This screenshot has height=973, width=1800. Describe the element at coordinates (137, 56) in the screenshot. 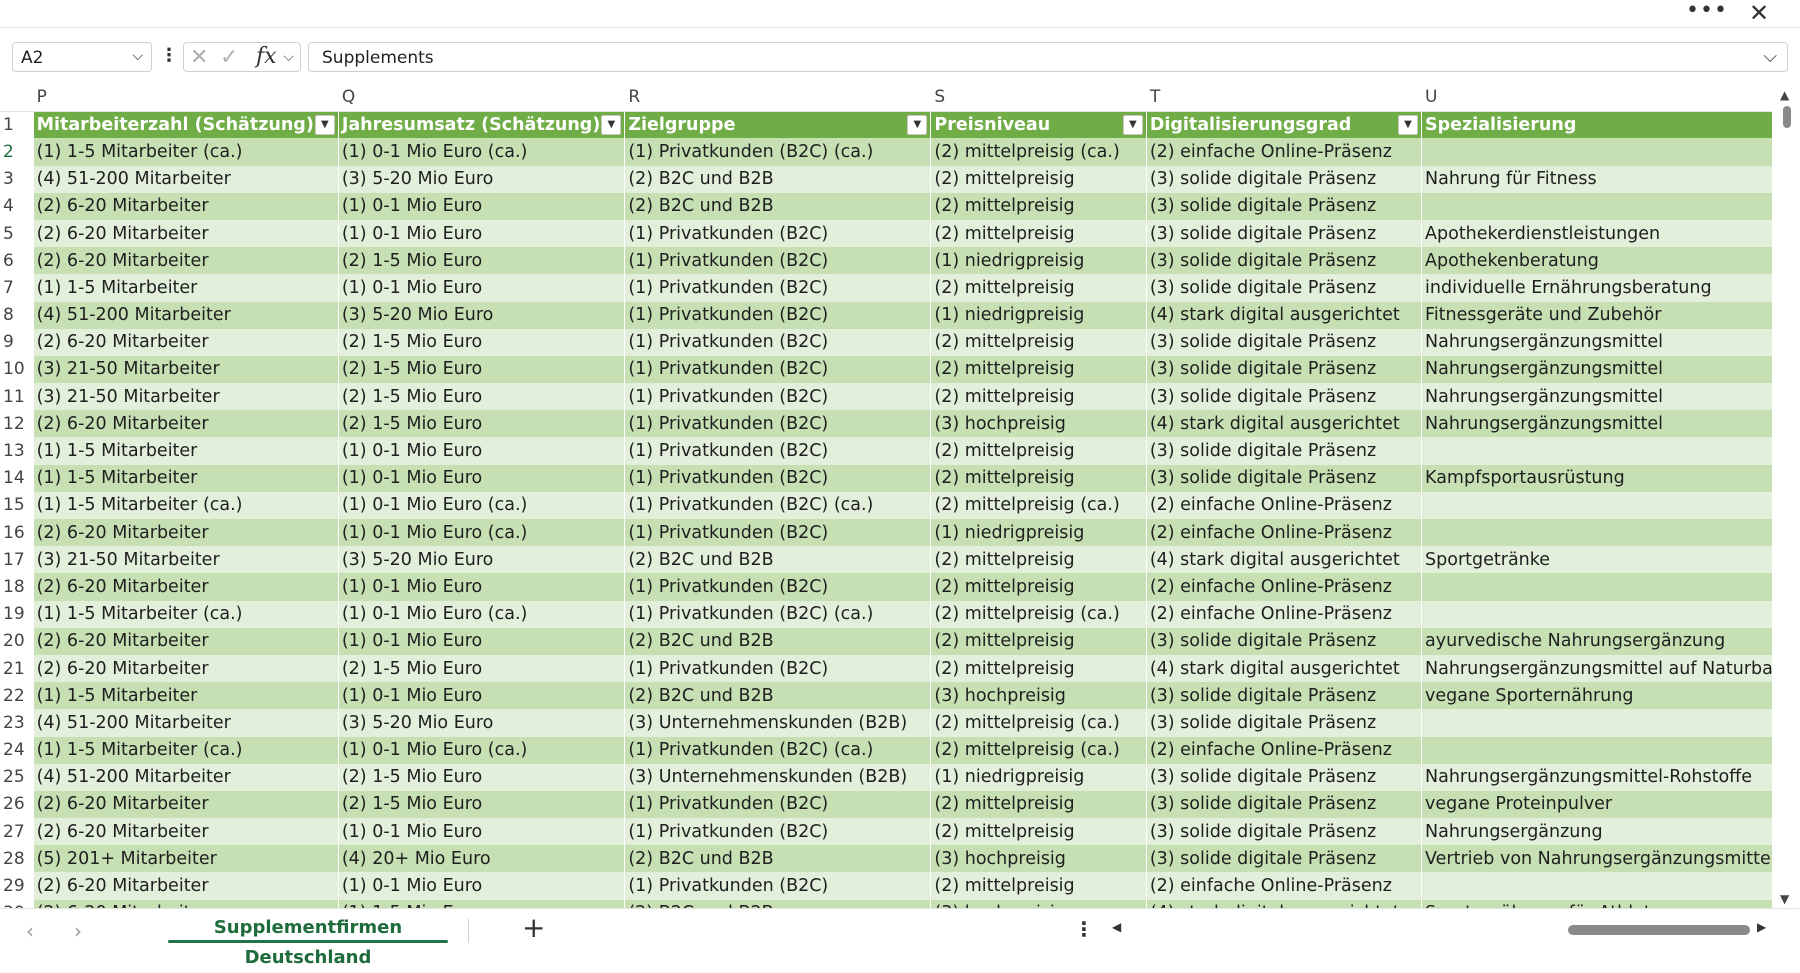

I see `chevron-down-icon: ⌵` at that location.